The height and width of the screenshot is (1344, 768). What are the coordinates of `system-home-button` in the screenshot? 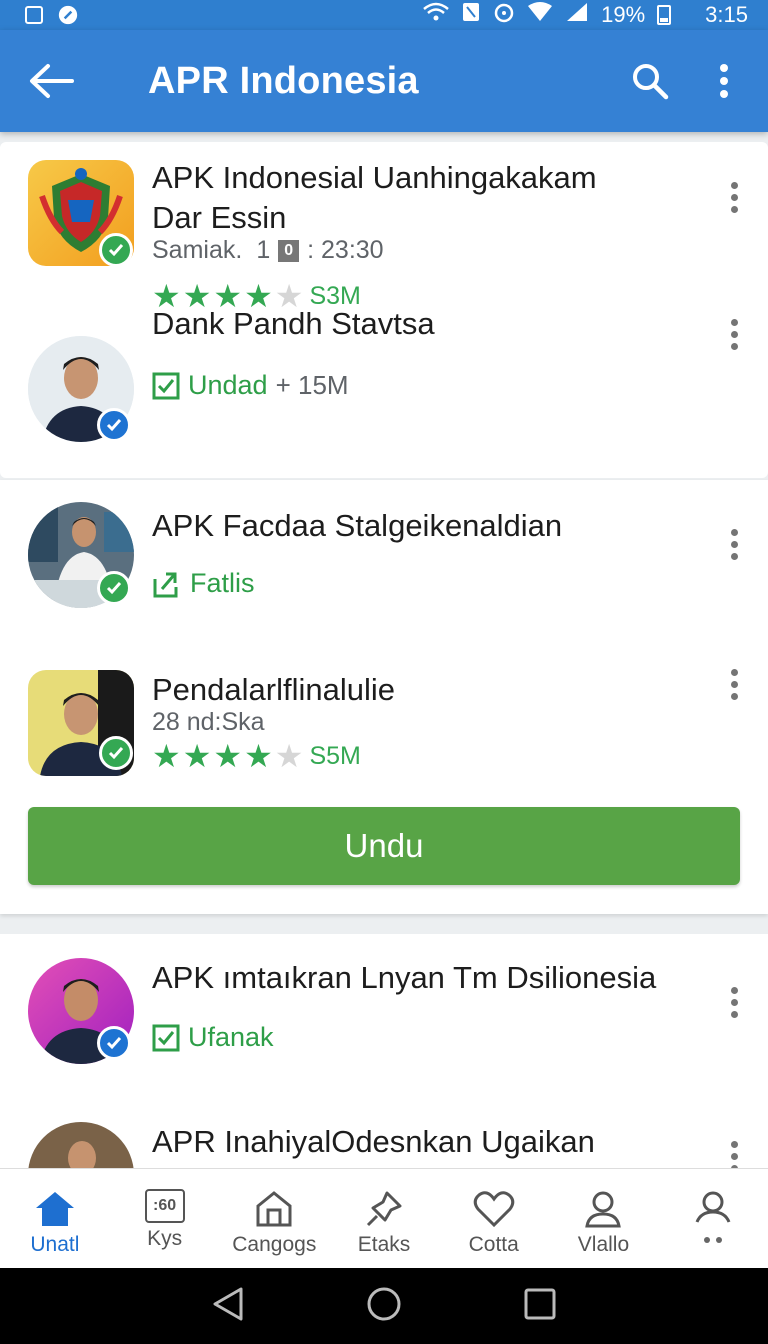 It's located at (384, 1306).